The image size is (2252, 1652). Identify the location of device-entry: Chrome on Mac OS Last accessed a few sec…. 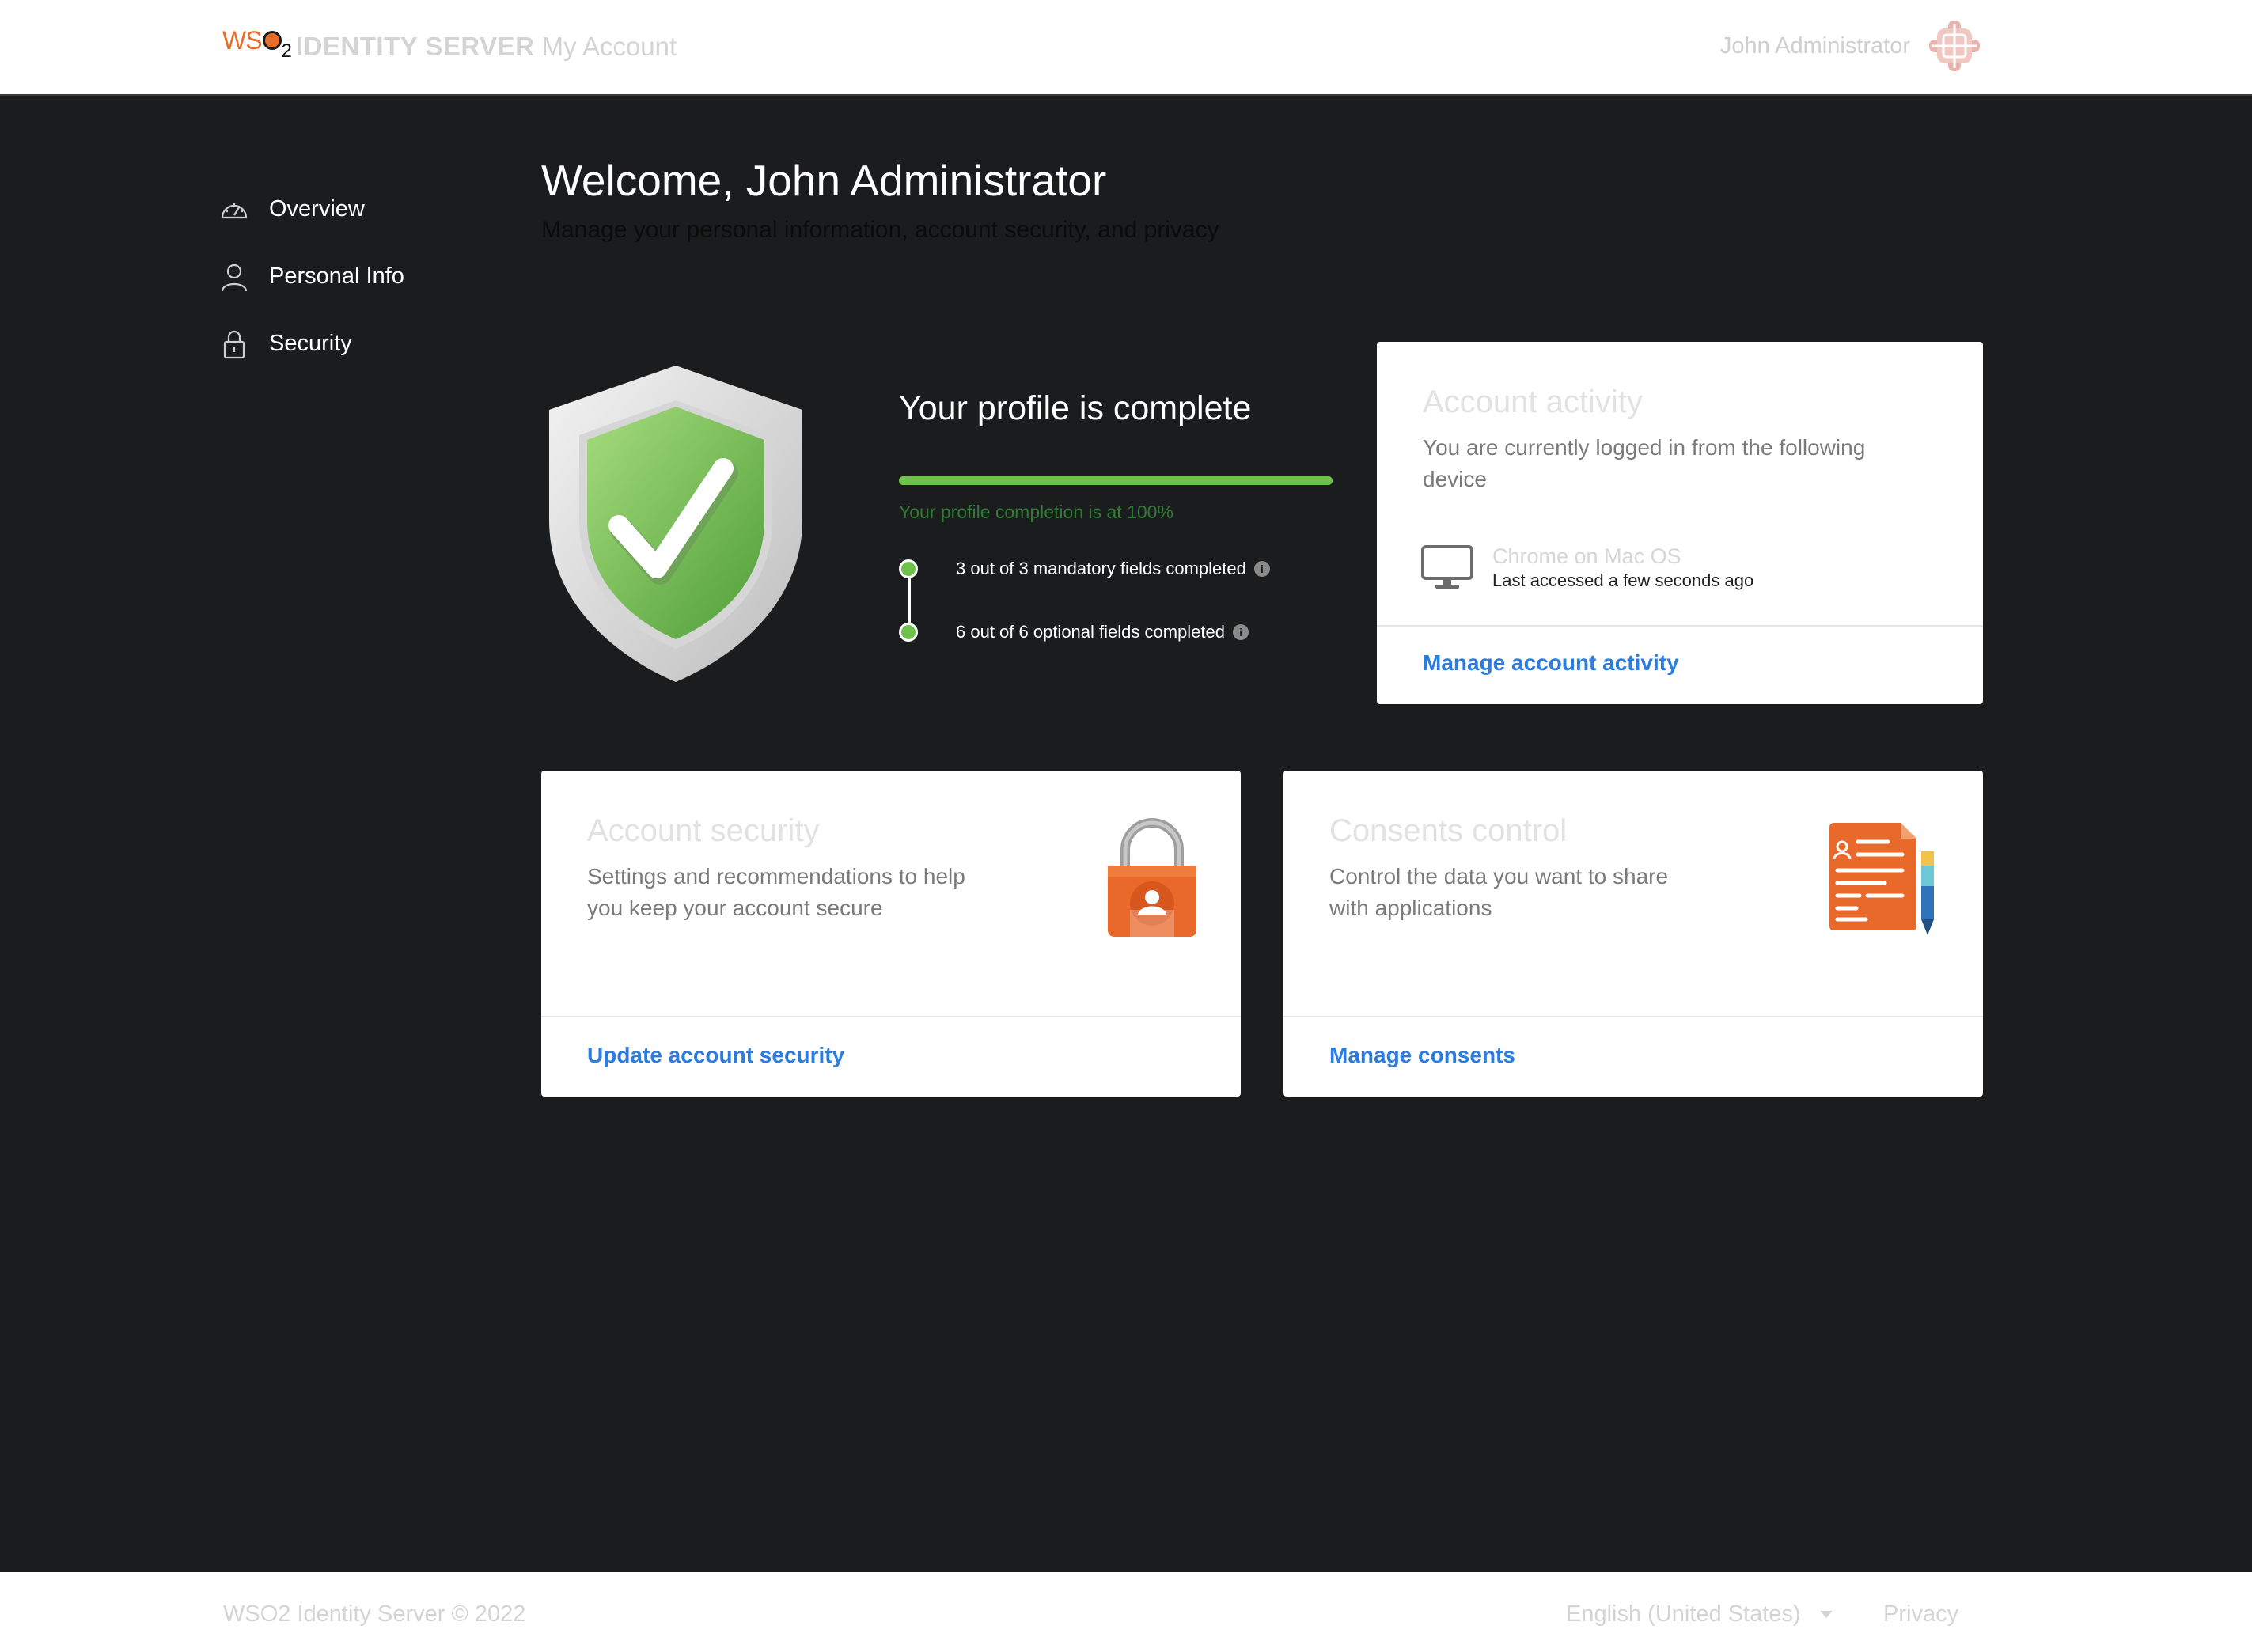
(1587, 568).